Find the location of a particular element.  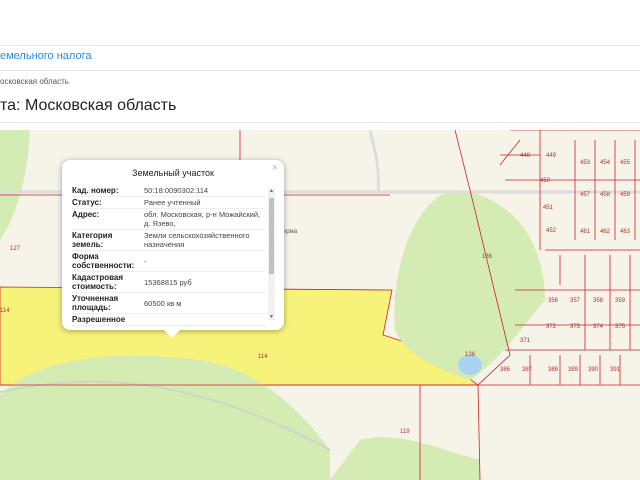

parcel-label: 356 is located at coordinates (553, 301).